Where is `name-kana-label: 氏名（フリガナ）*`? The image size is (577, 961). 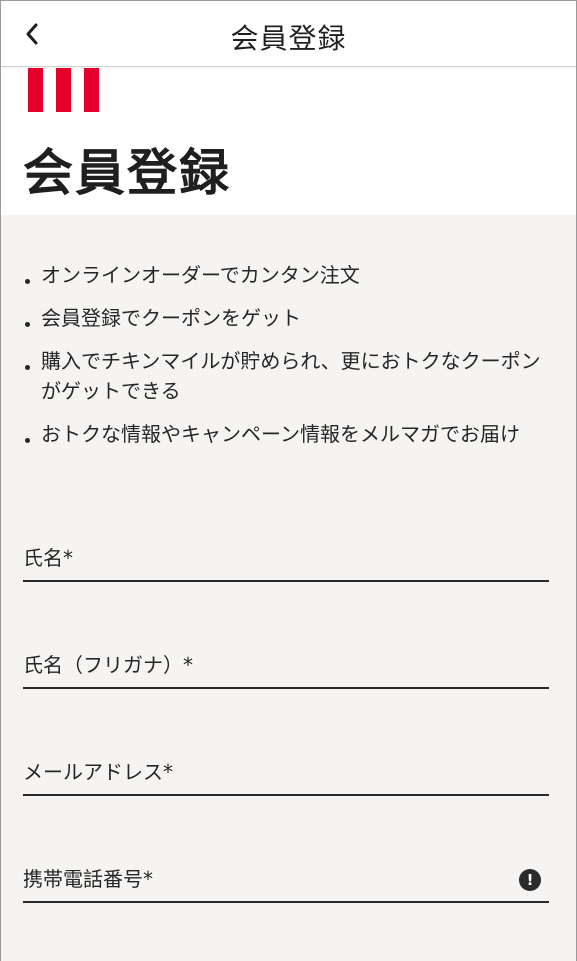 name-kana-label: 氏名（フリガナ）* is located at coordinates (108, 665).